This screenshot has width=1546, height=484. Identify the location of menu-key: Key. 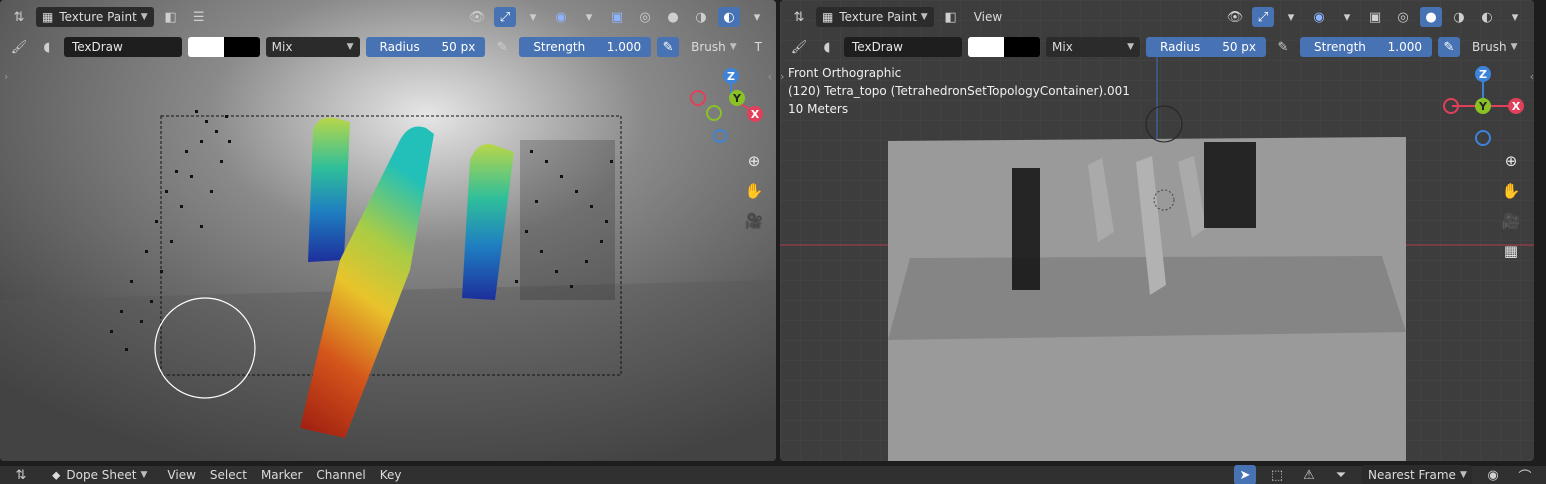
(391, 475).